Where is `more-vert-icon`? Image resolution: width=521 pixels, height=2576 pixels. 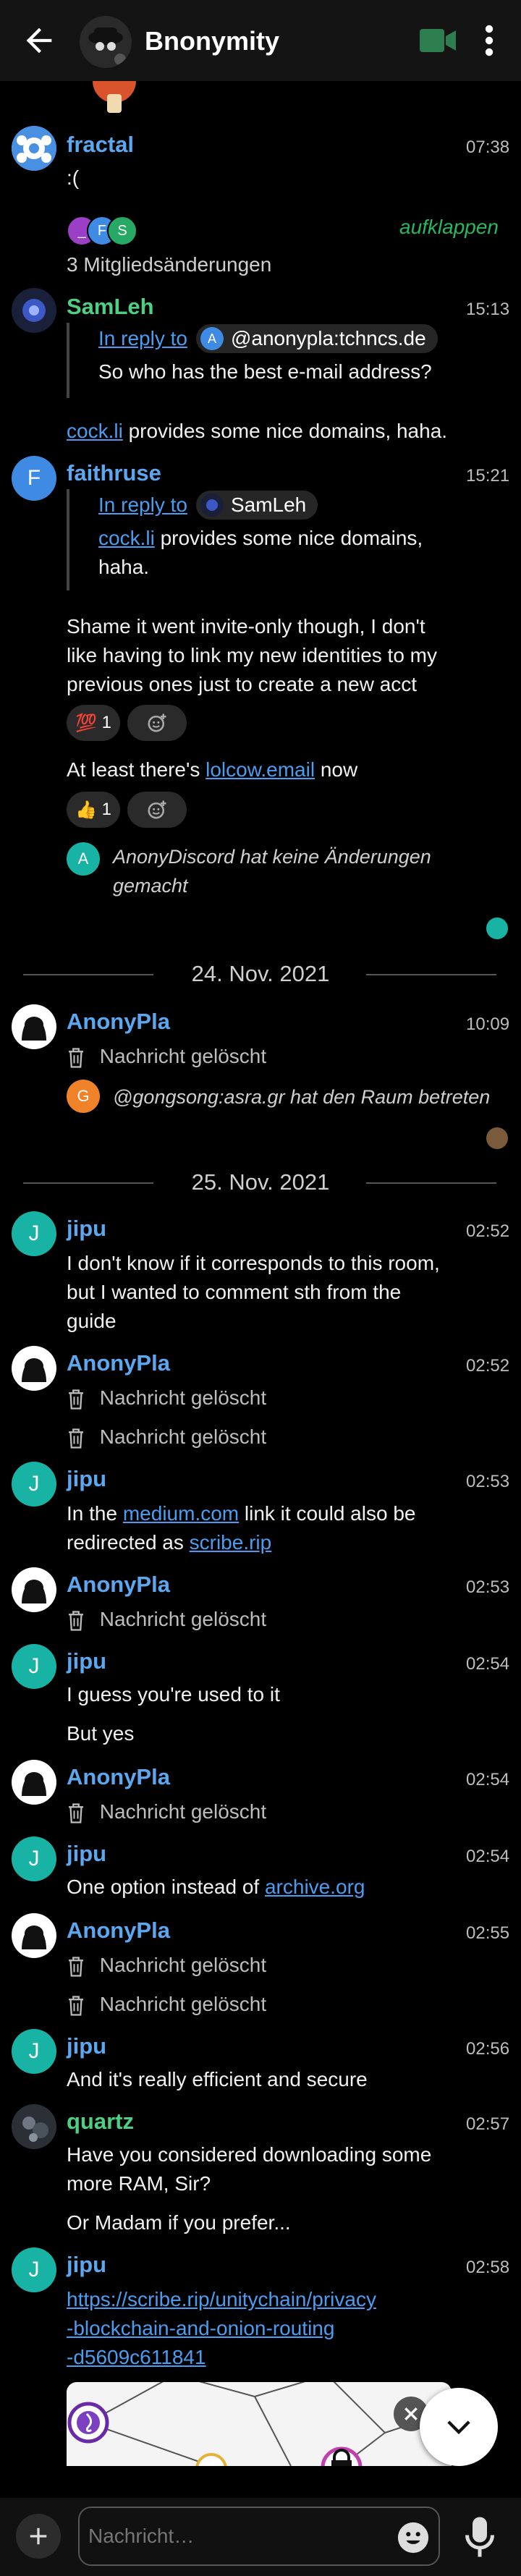
more-vert-icon is located at coordinates (489, 40).